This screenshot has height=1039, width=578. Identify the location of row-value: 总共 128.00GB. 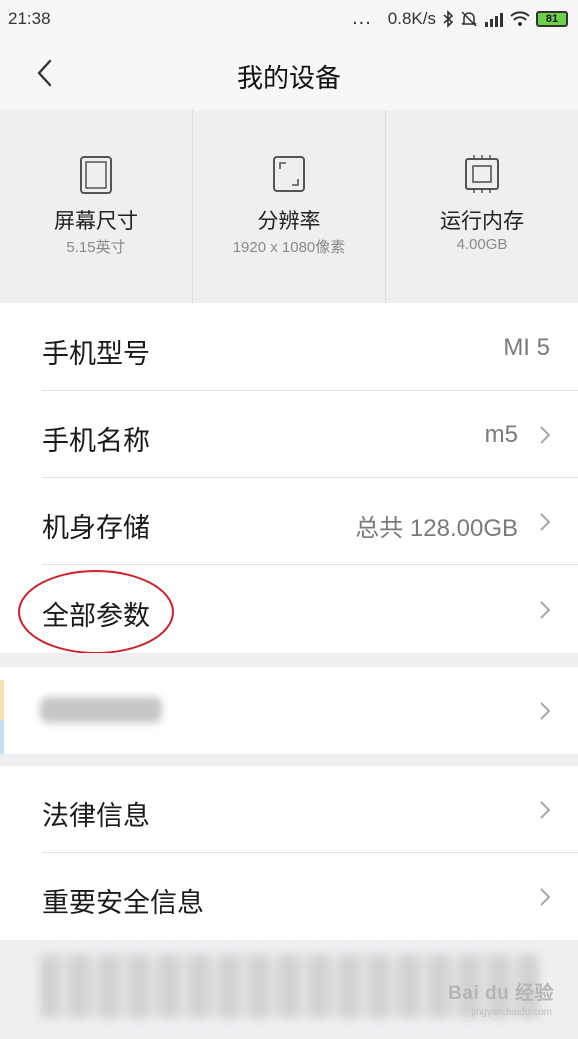
(436, 528).